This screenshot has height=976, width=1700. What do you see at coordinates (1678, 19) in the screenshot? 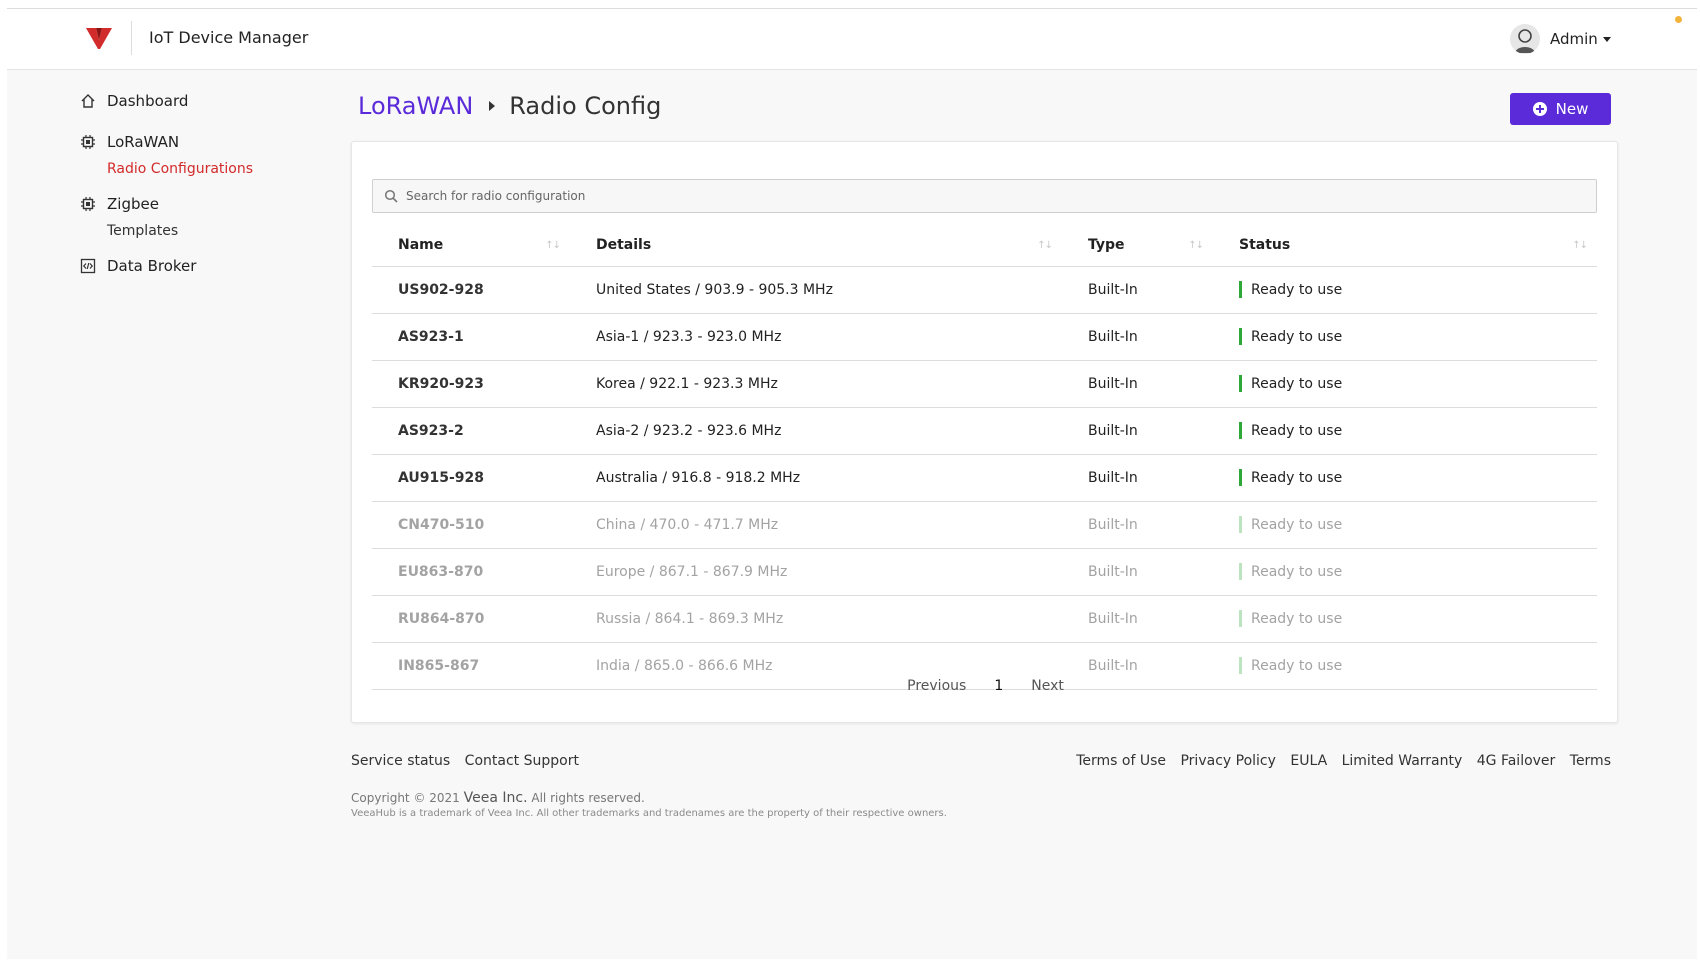
I see `notification-dot` at bounding box center [1678, 19].